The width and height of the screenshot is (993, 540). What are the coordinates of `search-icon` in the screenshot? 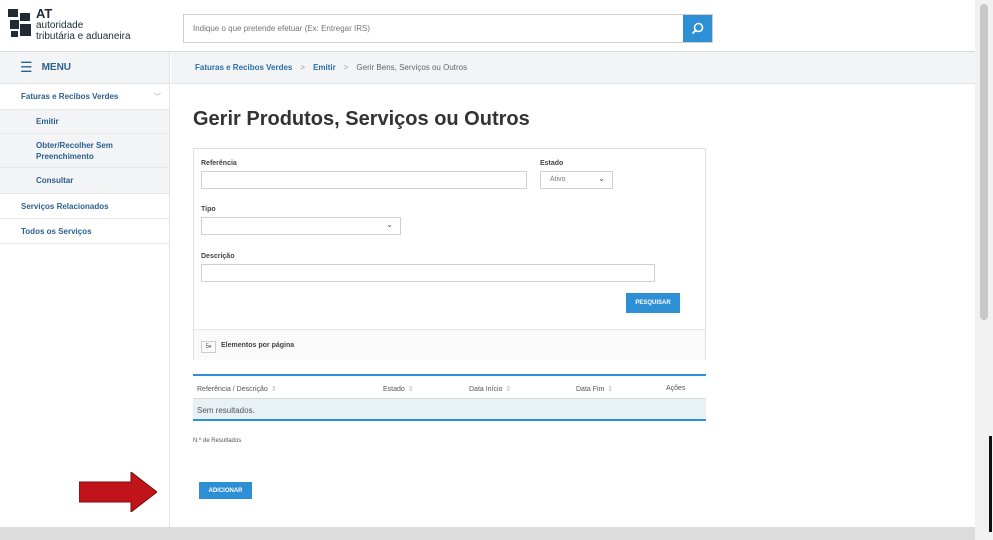 It's located at (697, 28).